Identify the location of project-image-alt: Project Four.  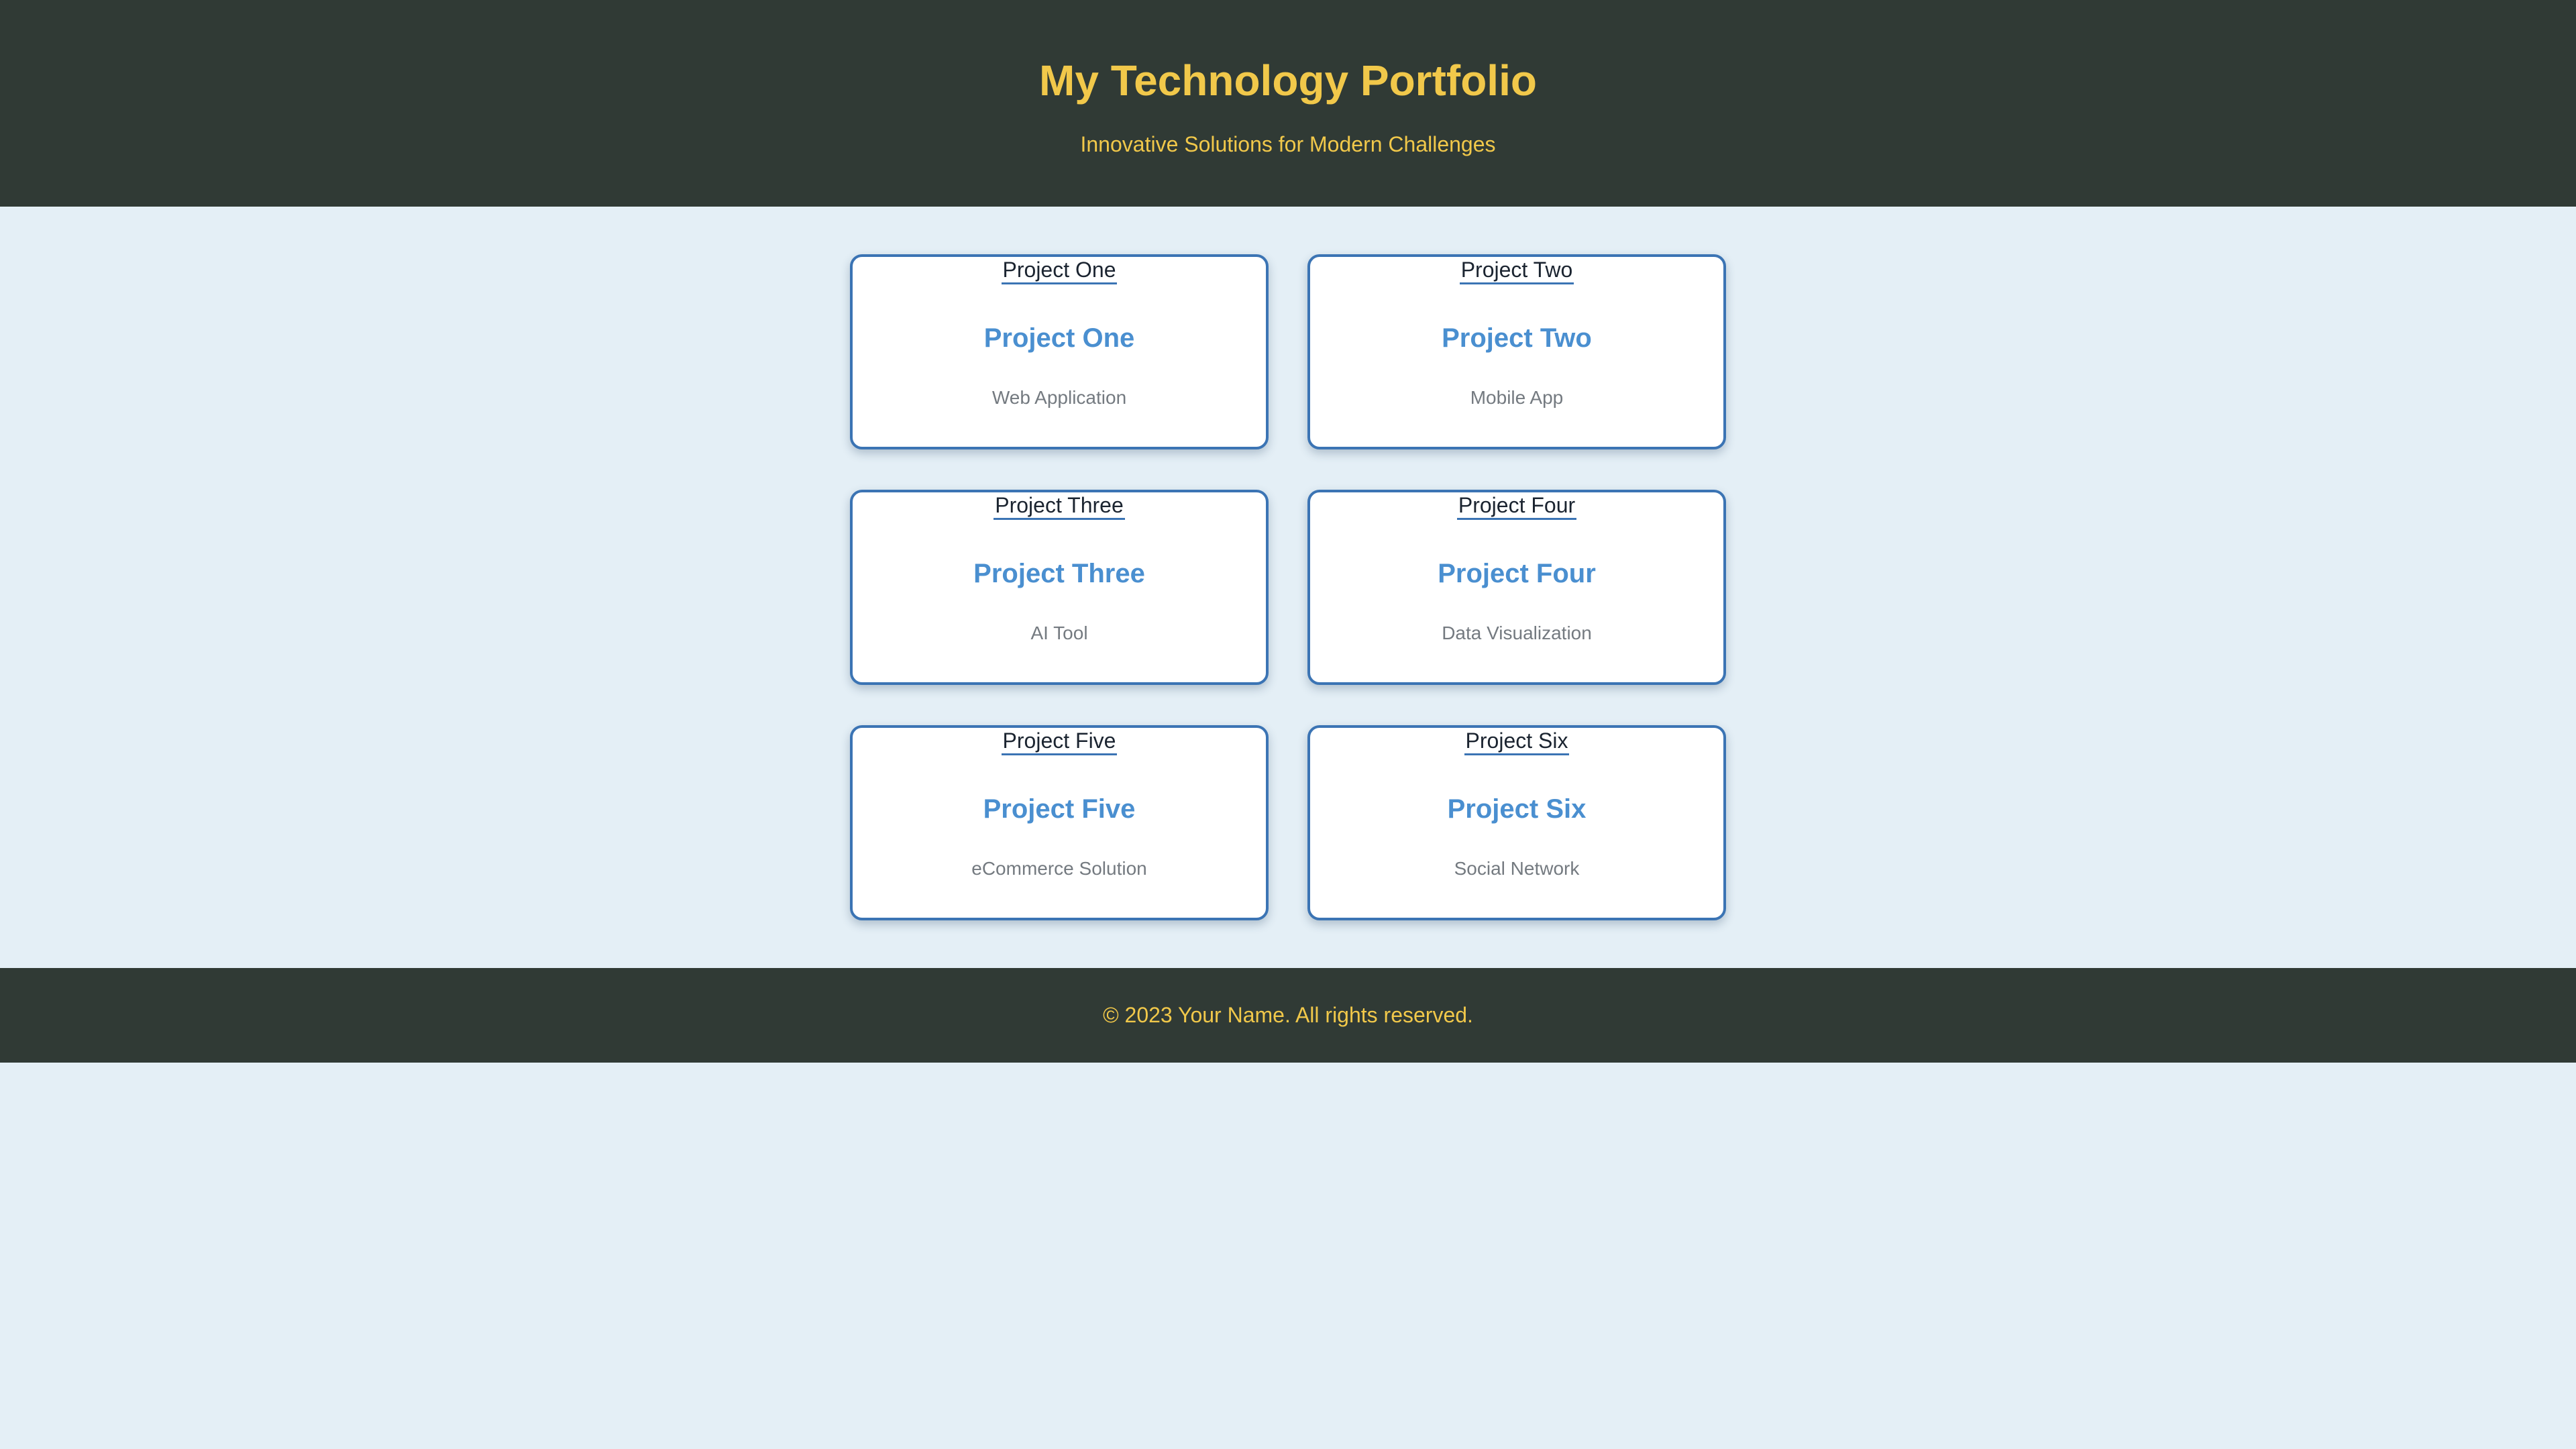
(1517, 505).